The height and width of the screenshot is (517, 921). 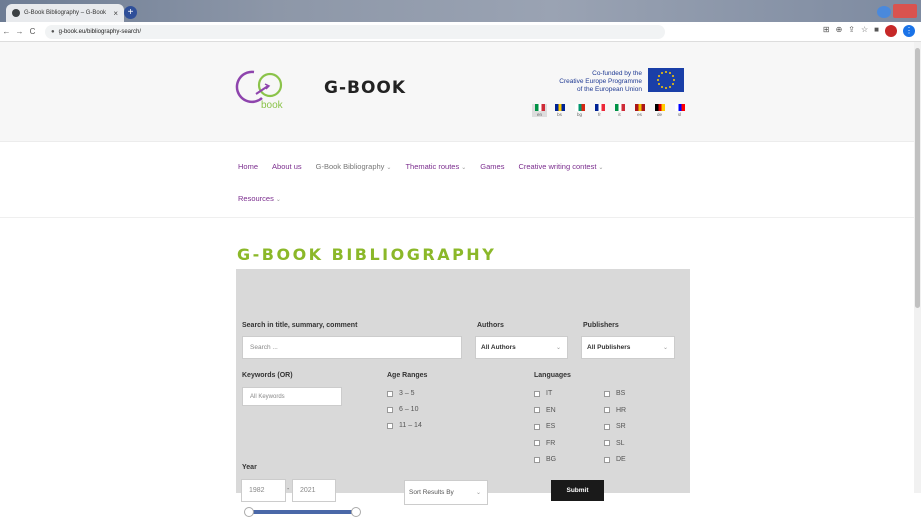 I want to click on nav-home: Home, so click(x=248, y=166).